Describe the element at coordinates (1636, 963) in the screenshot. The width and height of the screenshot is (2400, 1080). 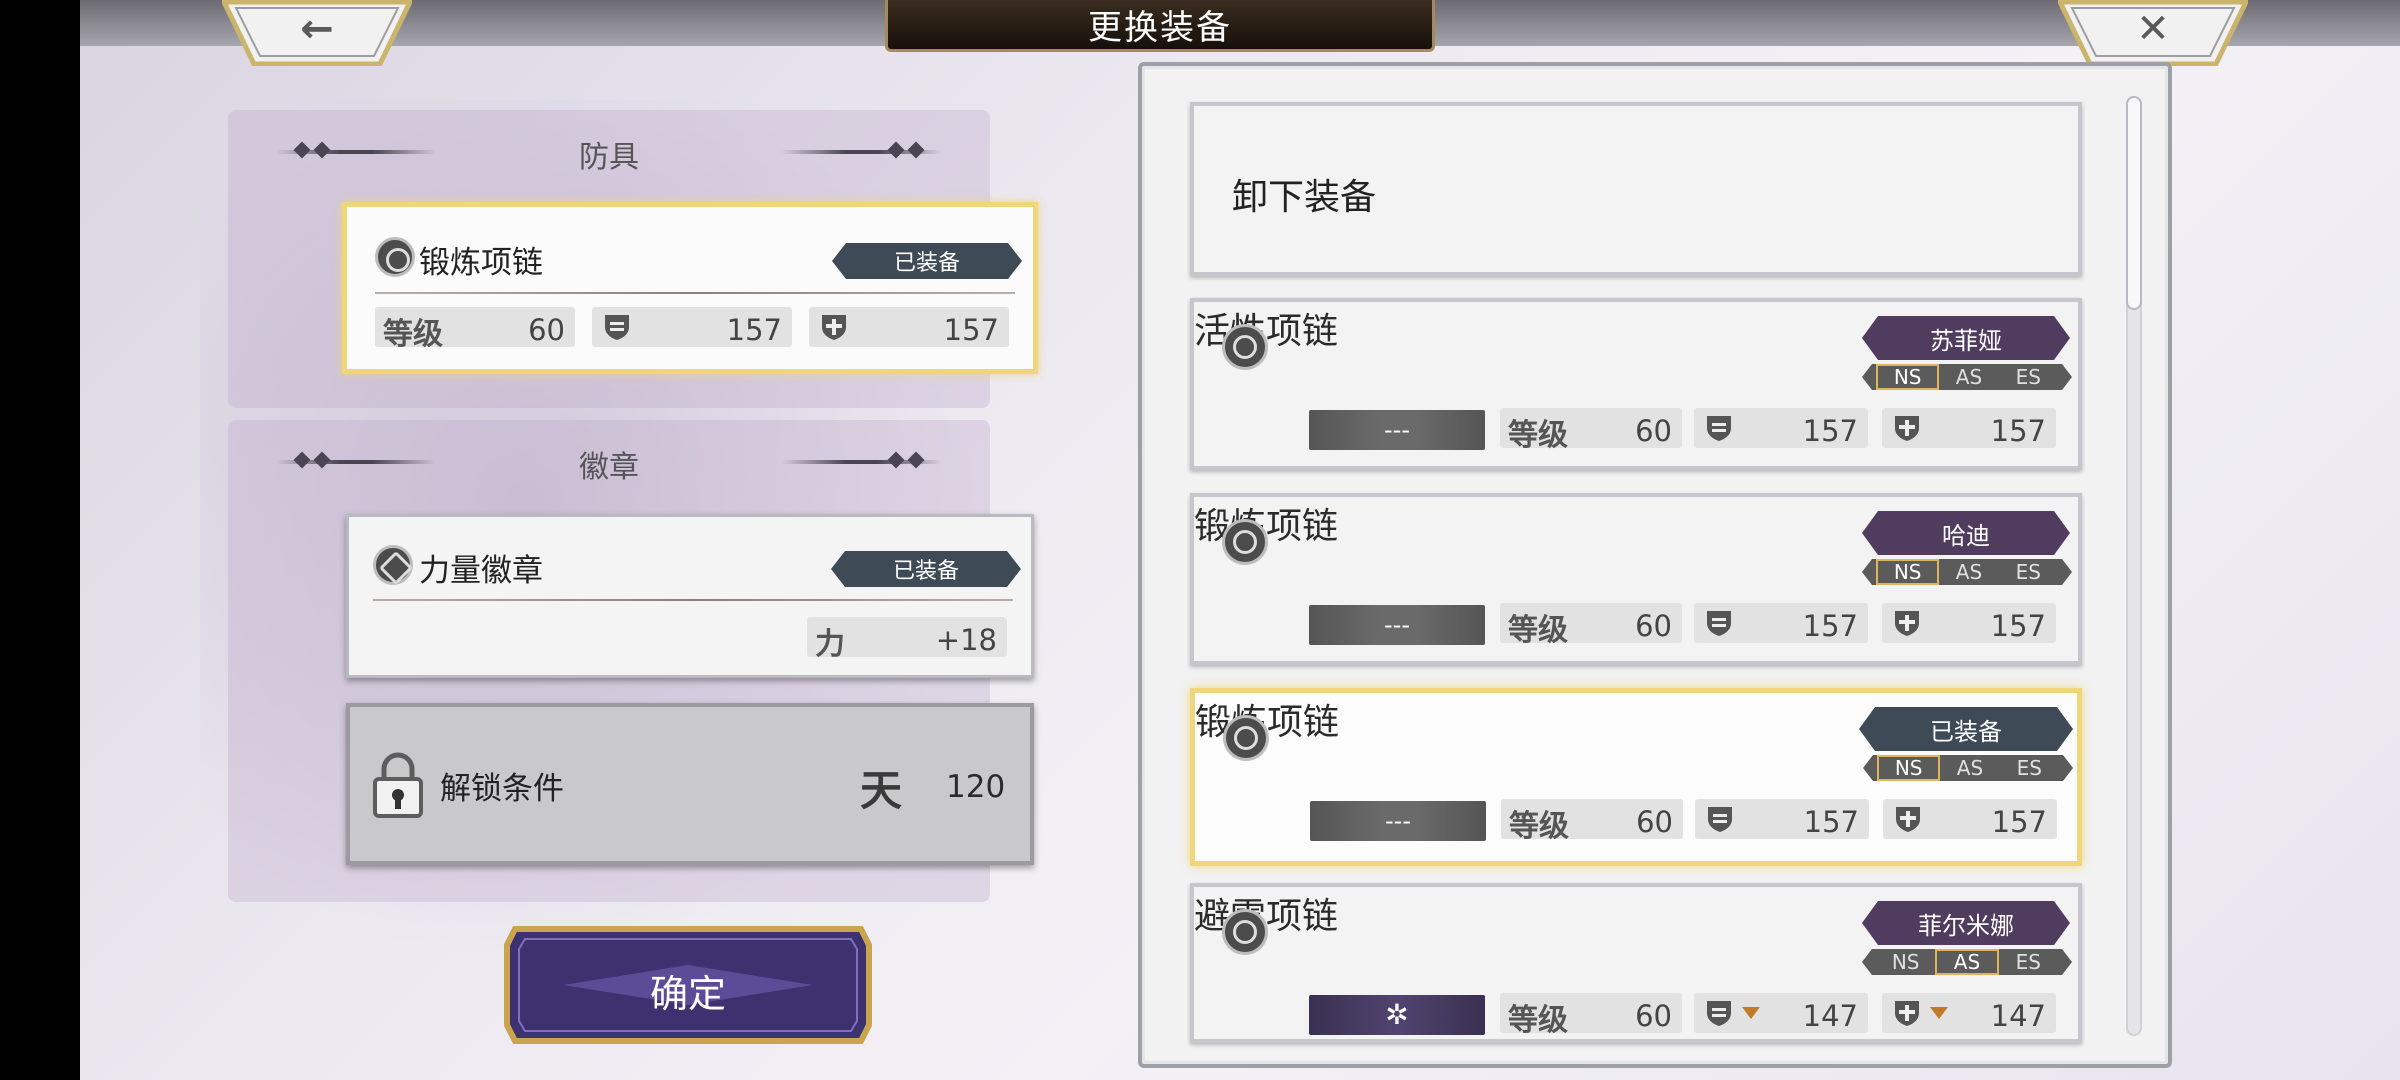
I see `equipment-item-4: 避雷项链 菲尔米娜 NS AS ES ✲ 等级 60 147 147` at that location.